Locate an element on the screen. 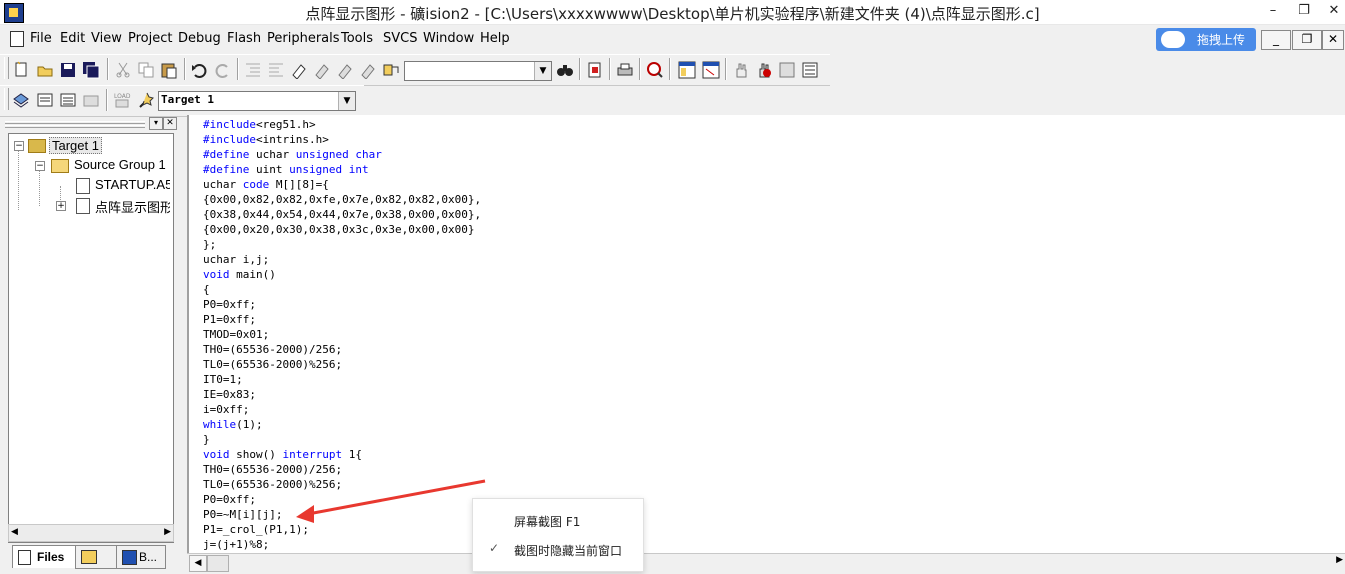  mdi-minimize-button: _ is located at coordinates (1276, 40).